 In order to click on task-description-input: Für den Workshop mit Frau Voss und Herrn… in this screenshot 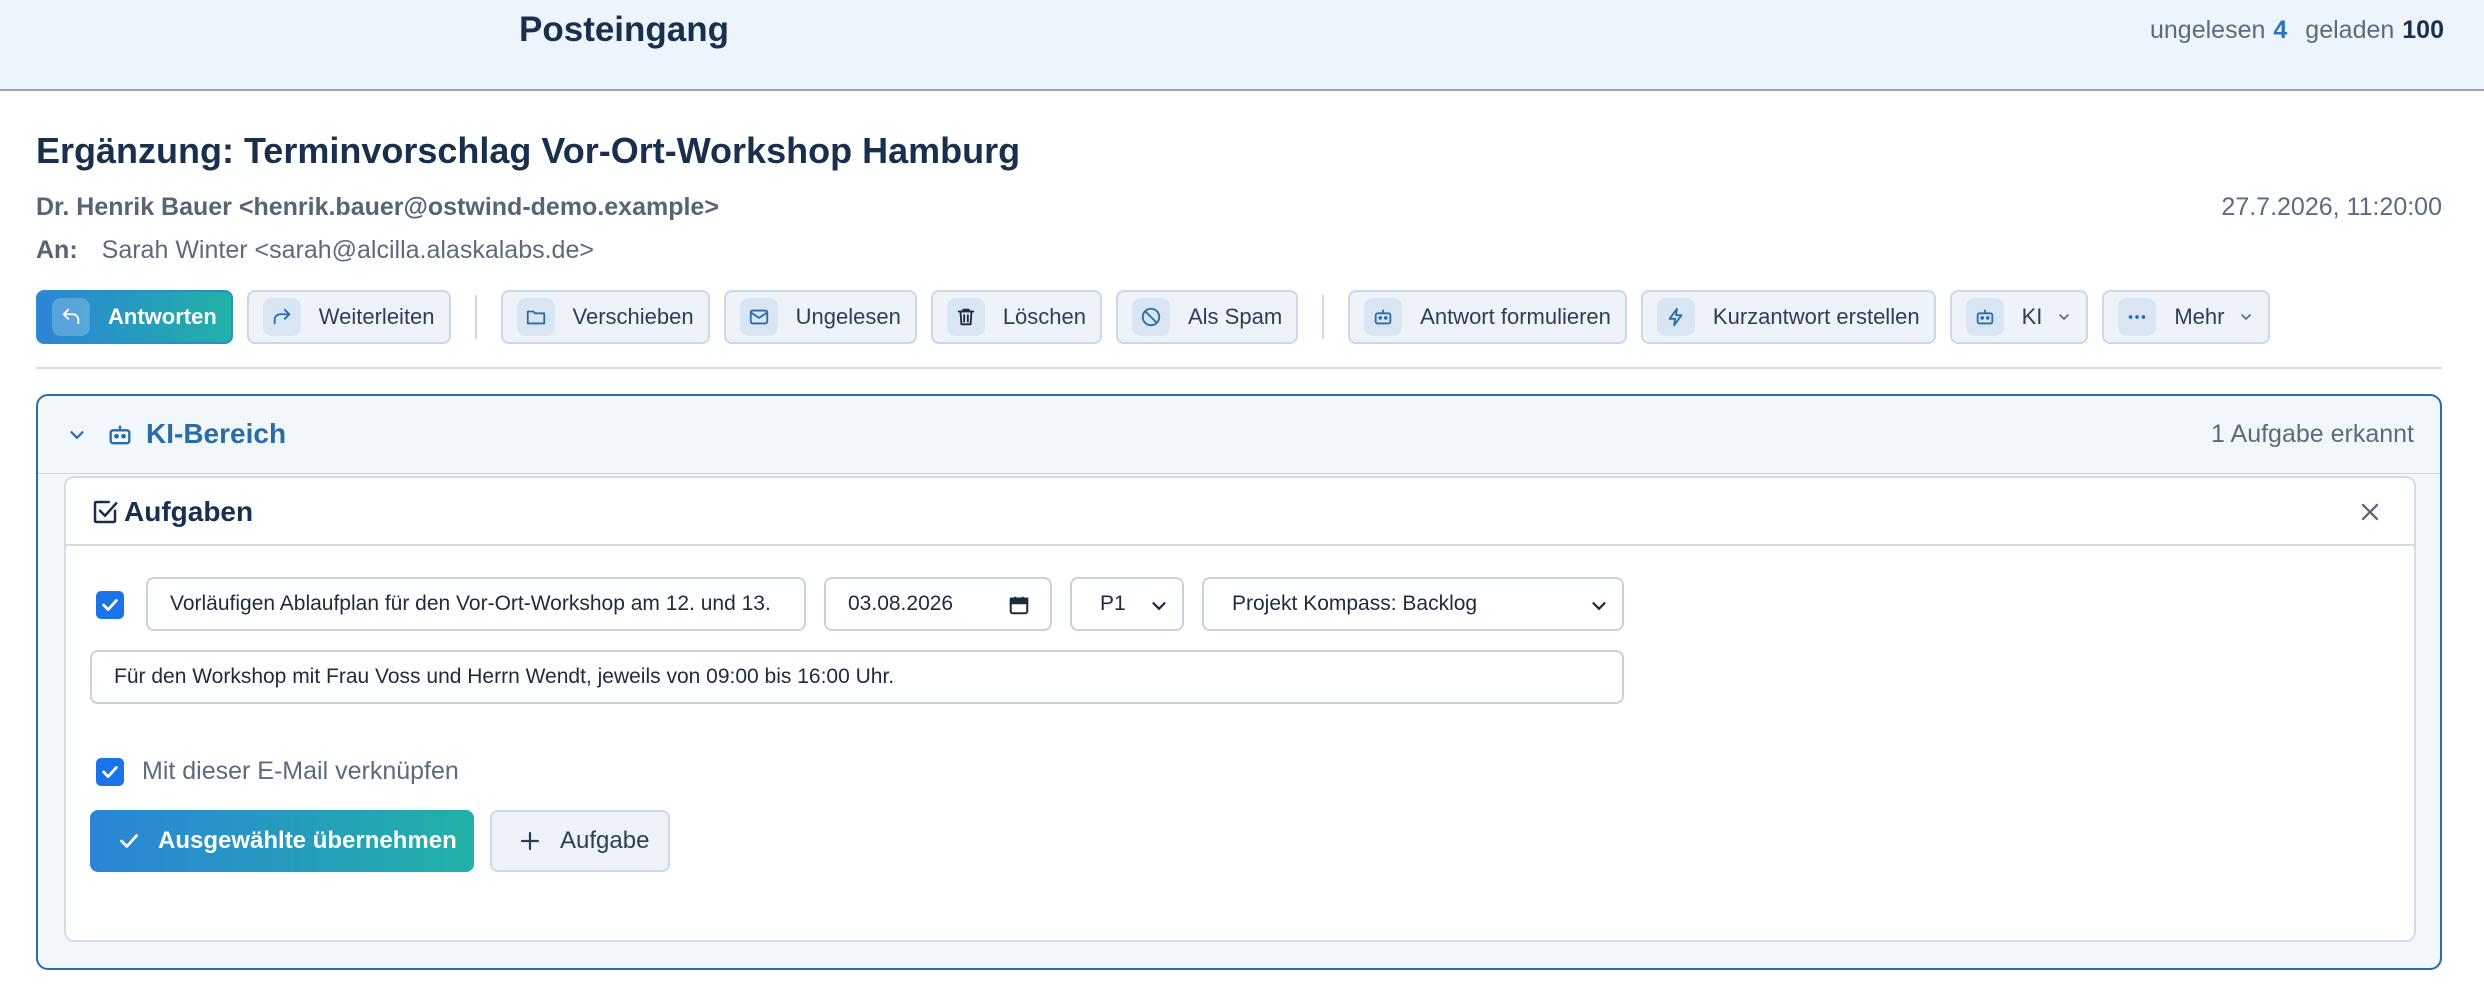, I will do `click(857, 677)`.